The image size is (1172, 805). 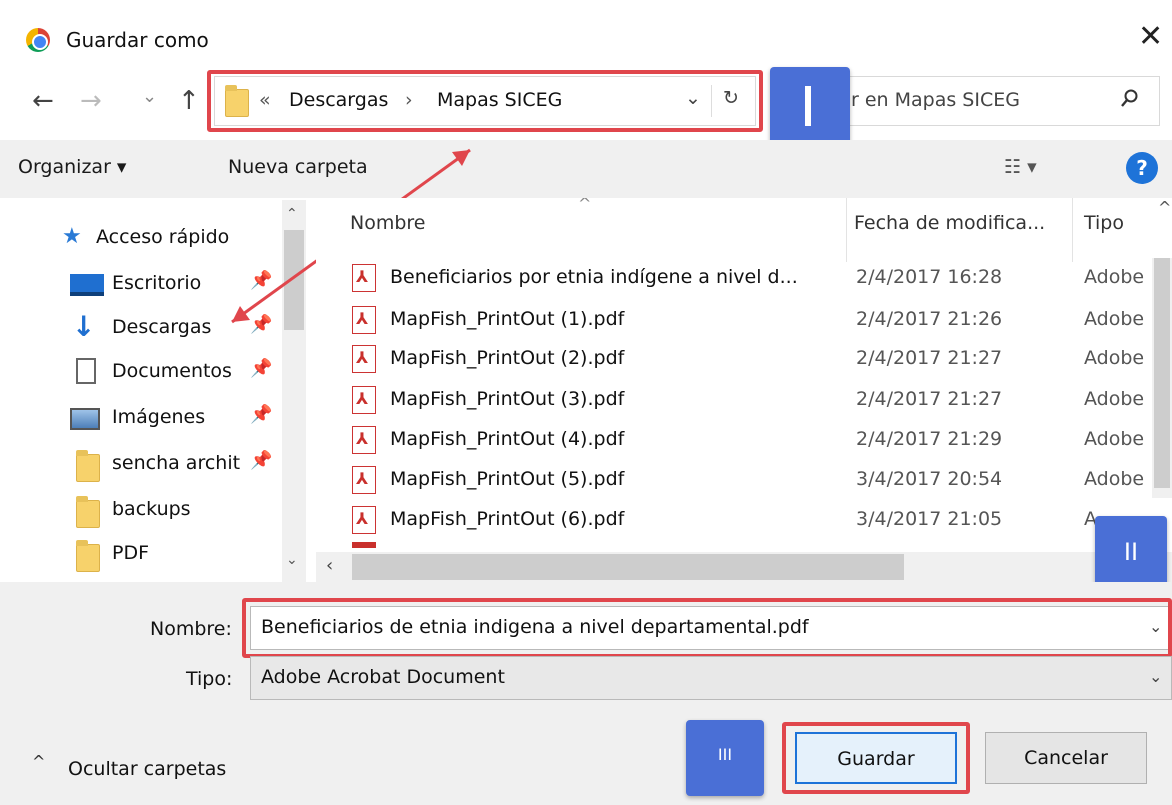 What do you see at coordinates (72, 236) in the screenshot?
I see `star-icon: ★` at bounding box center [72, 236].